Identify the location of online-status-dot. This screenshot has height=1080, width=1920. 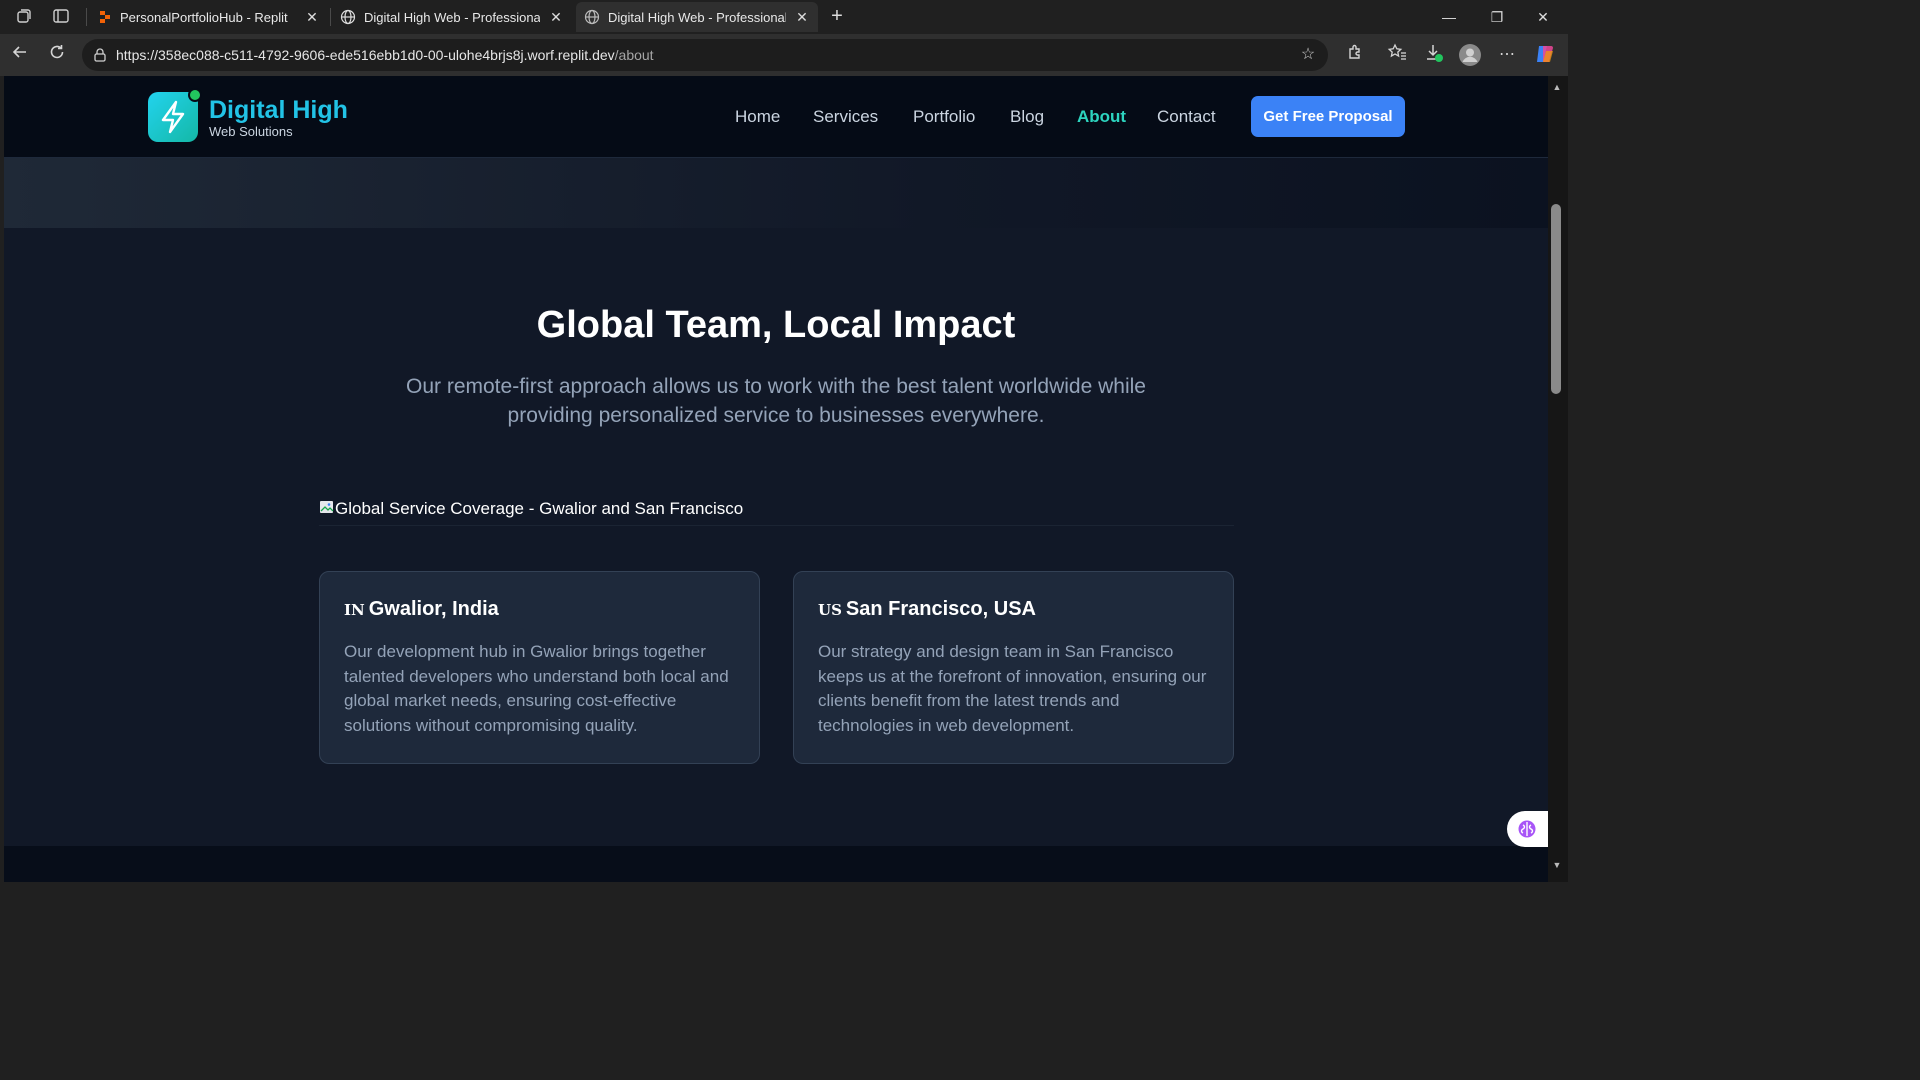
(195, 95).